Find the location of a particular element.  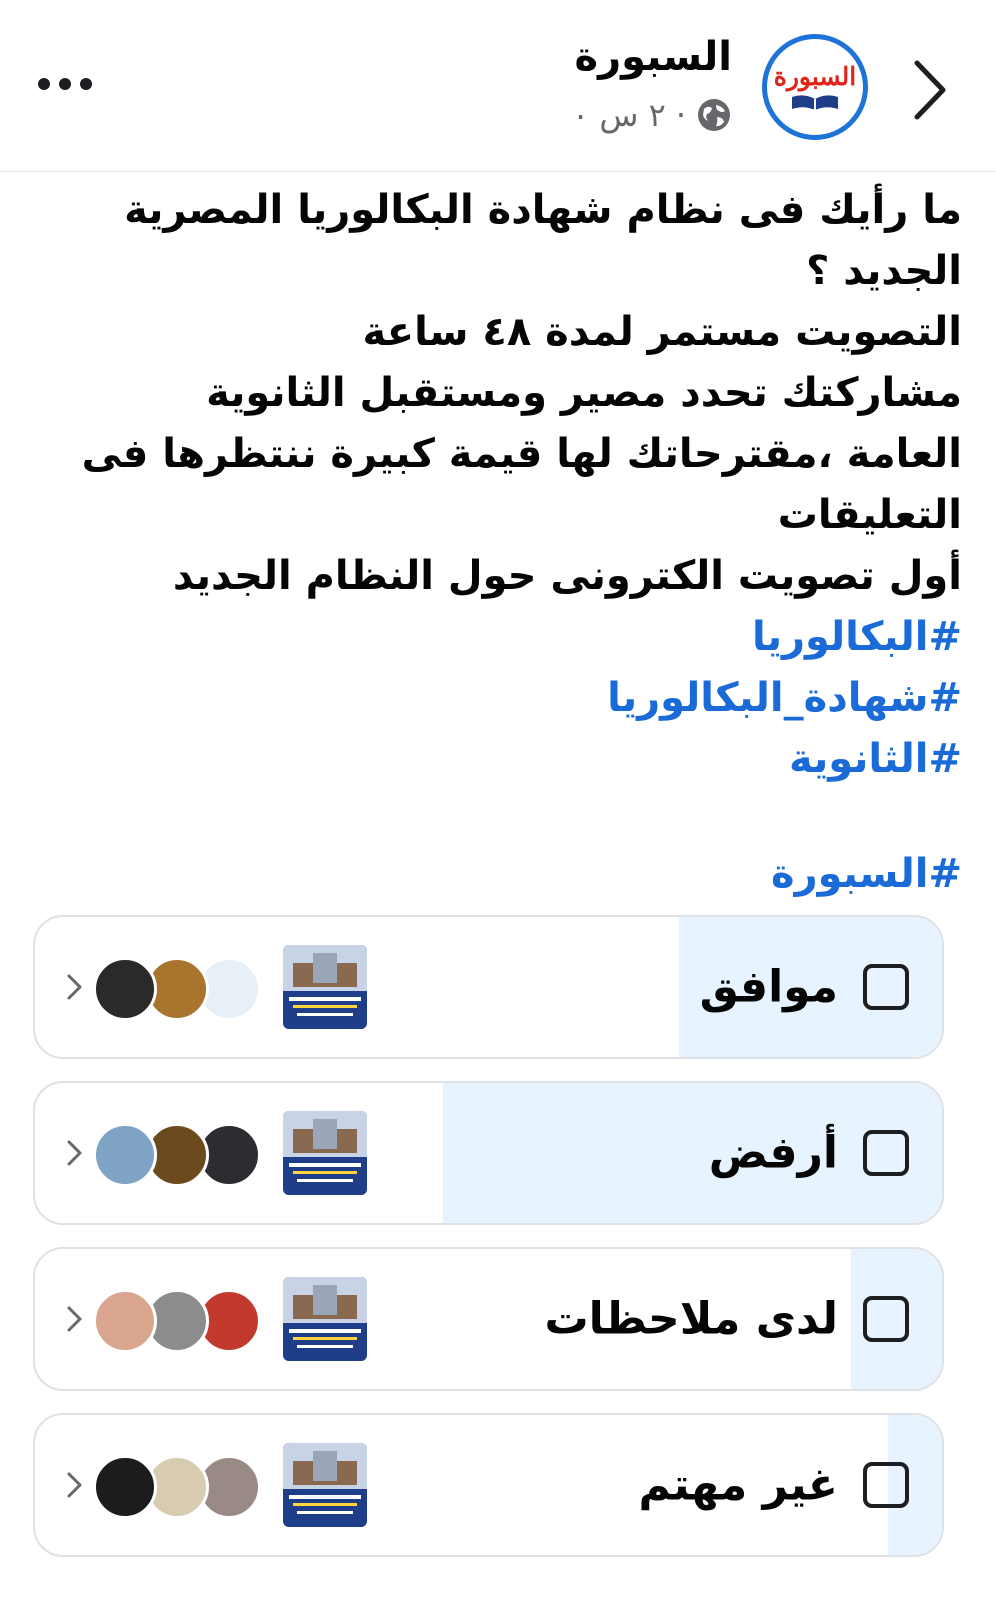

timestamp: ٢ س ٠ is located at coordinates (619, 115).